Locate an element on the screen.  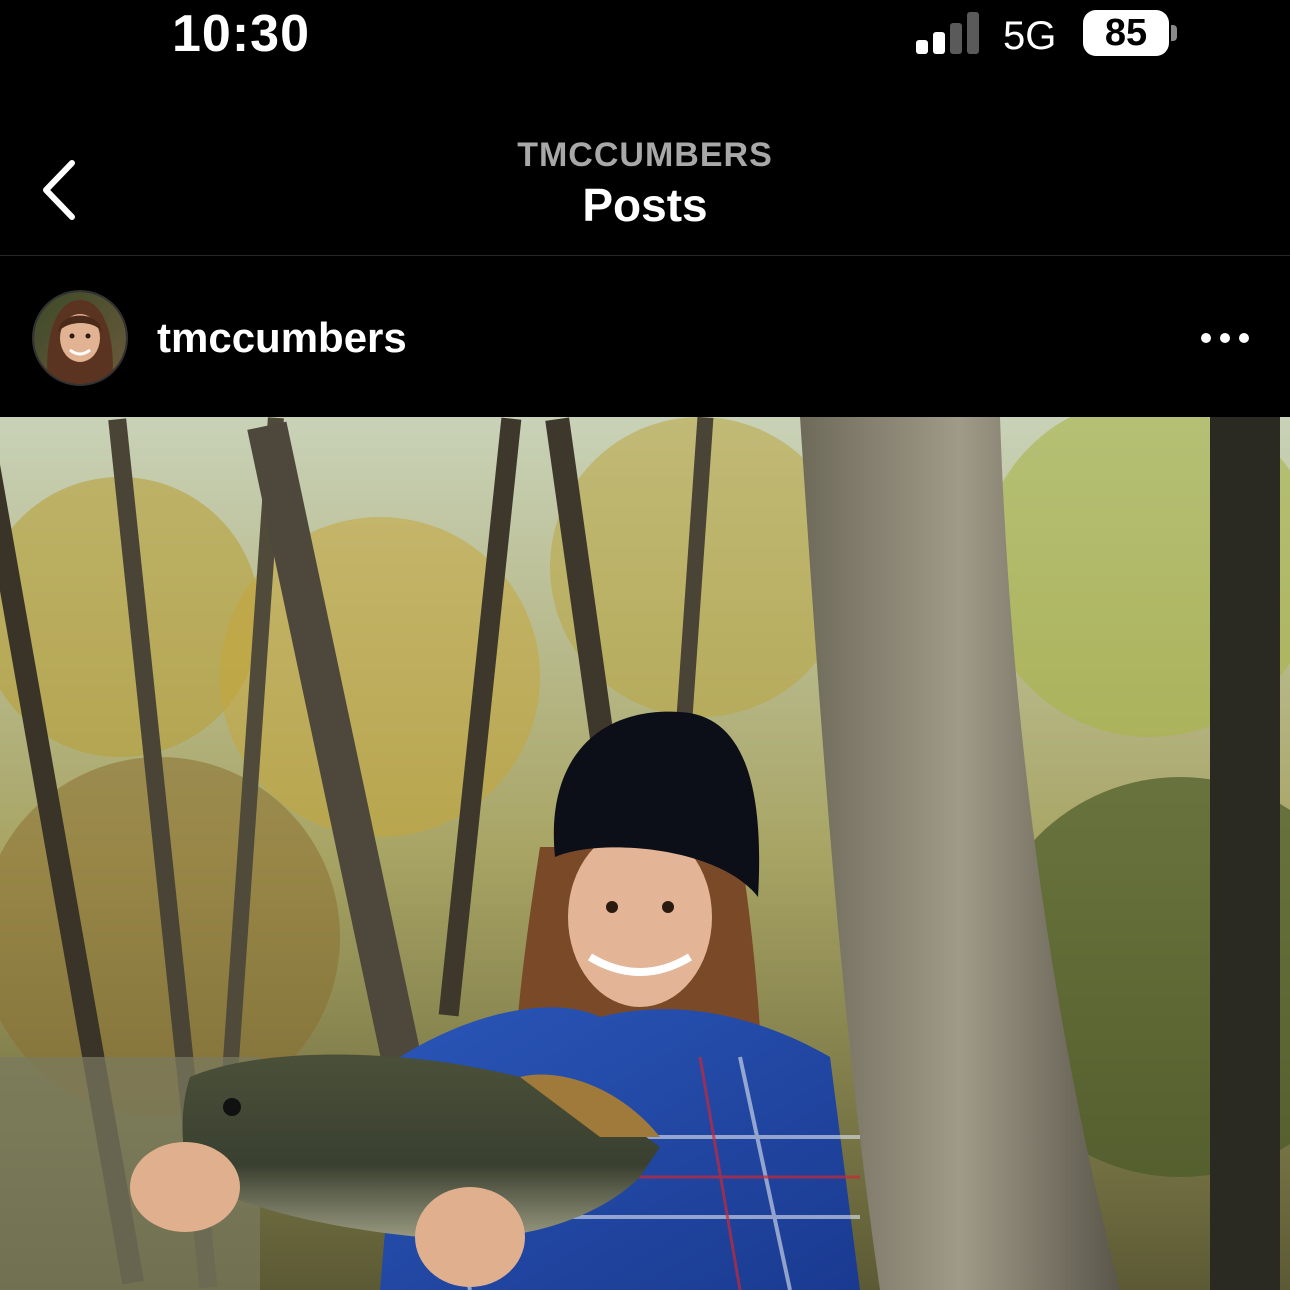
more-horizontal-icon is located at coordinates (1225, 338).